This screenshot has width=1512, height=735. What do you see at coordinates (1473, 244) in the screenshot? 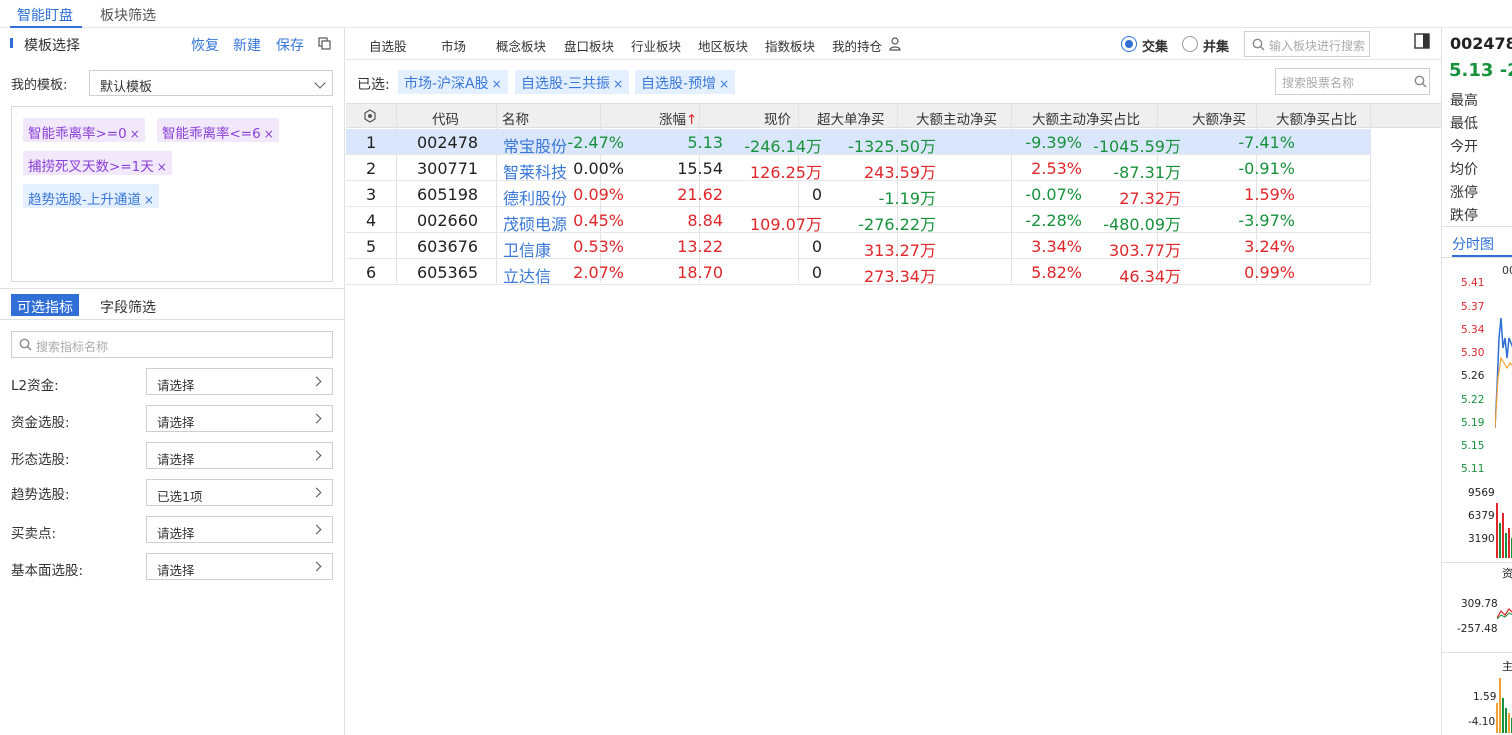
I see `tab-intraday-chart: 分时图` at bounding box center [1473, 244].